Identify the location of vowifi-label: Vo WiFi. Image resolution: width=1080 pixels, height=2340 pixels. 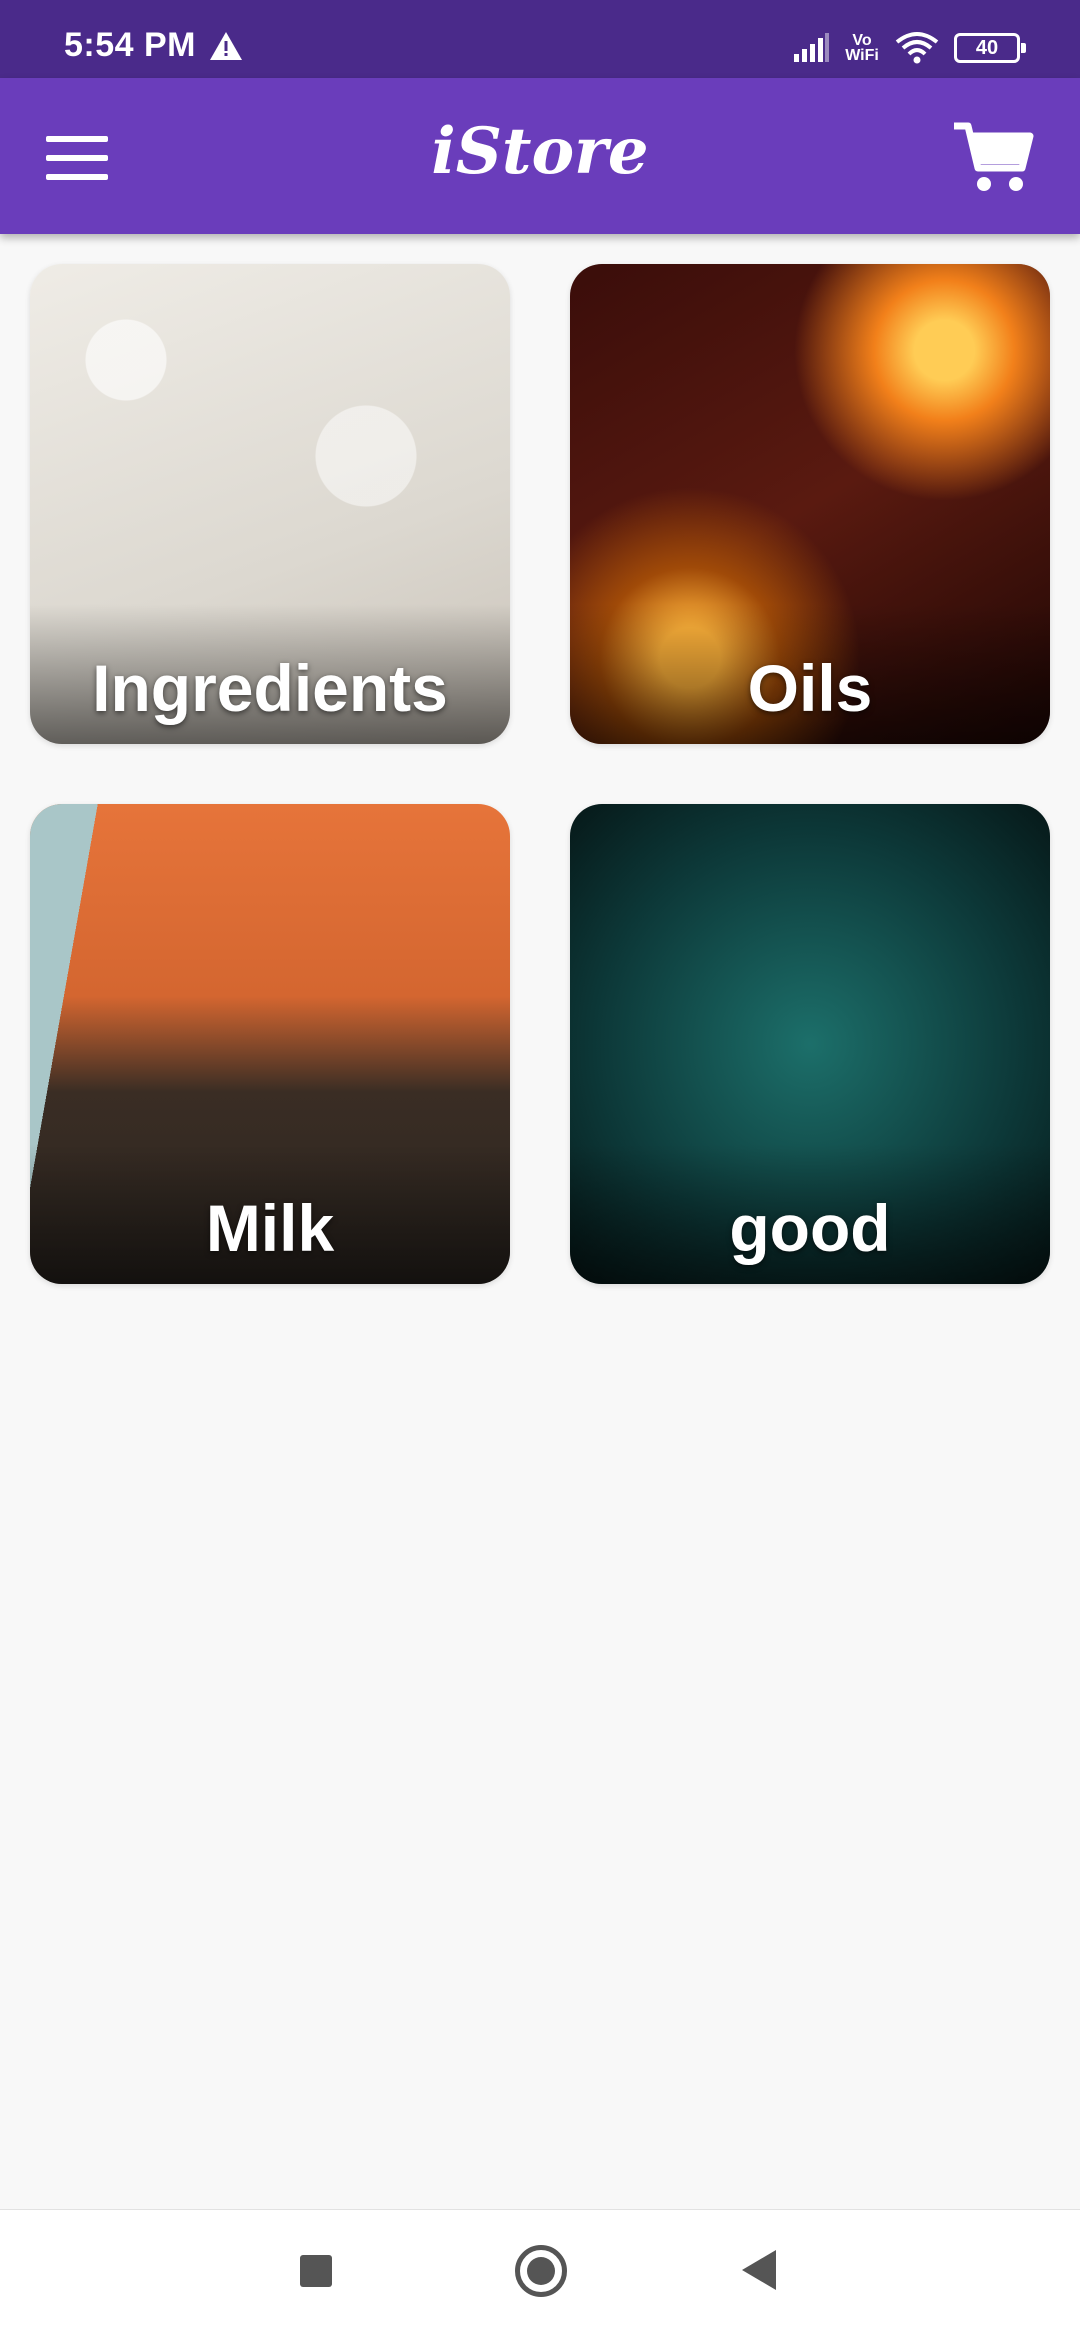
(862, 48).